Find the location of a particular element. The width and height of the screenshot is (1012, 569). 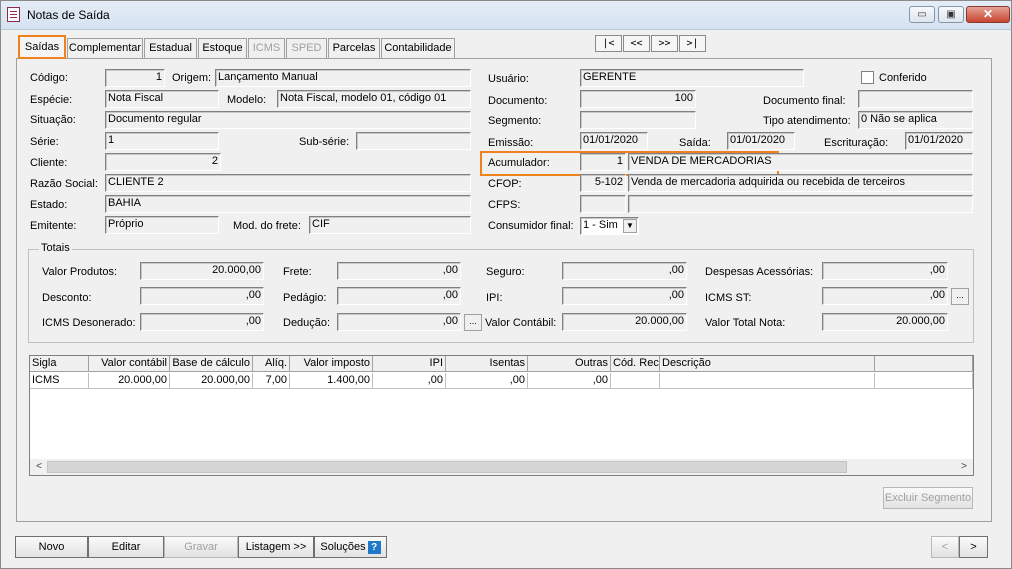

scroll-right-icon: > is located at coordinates (964, 467).